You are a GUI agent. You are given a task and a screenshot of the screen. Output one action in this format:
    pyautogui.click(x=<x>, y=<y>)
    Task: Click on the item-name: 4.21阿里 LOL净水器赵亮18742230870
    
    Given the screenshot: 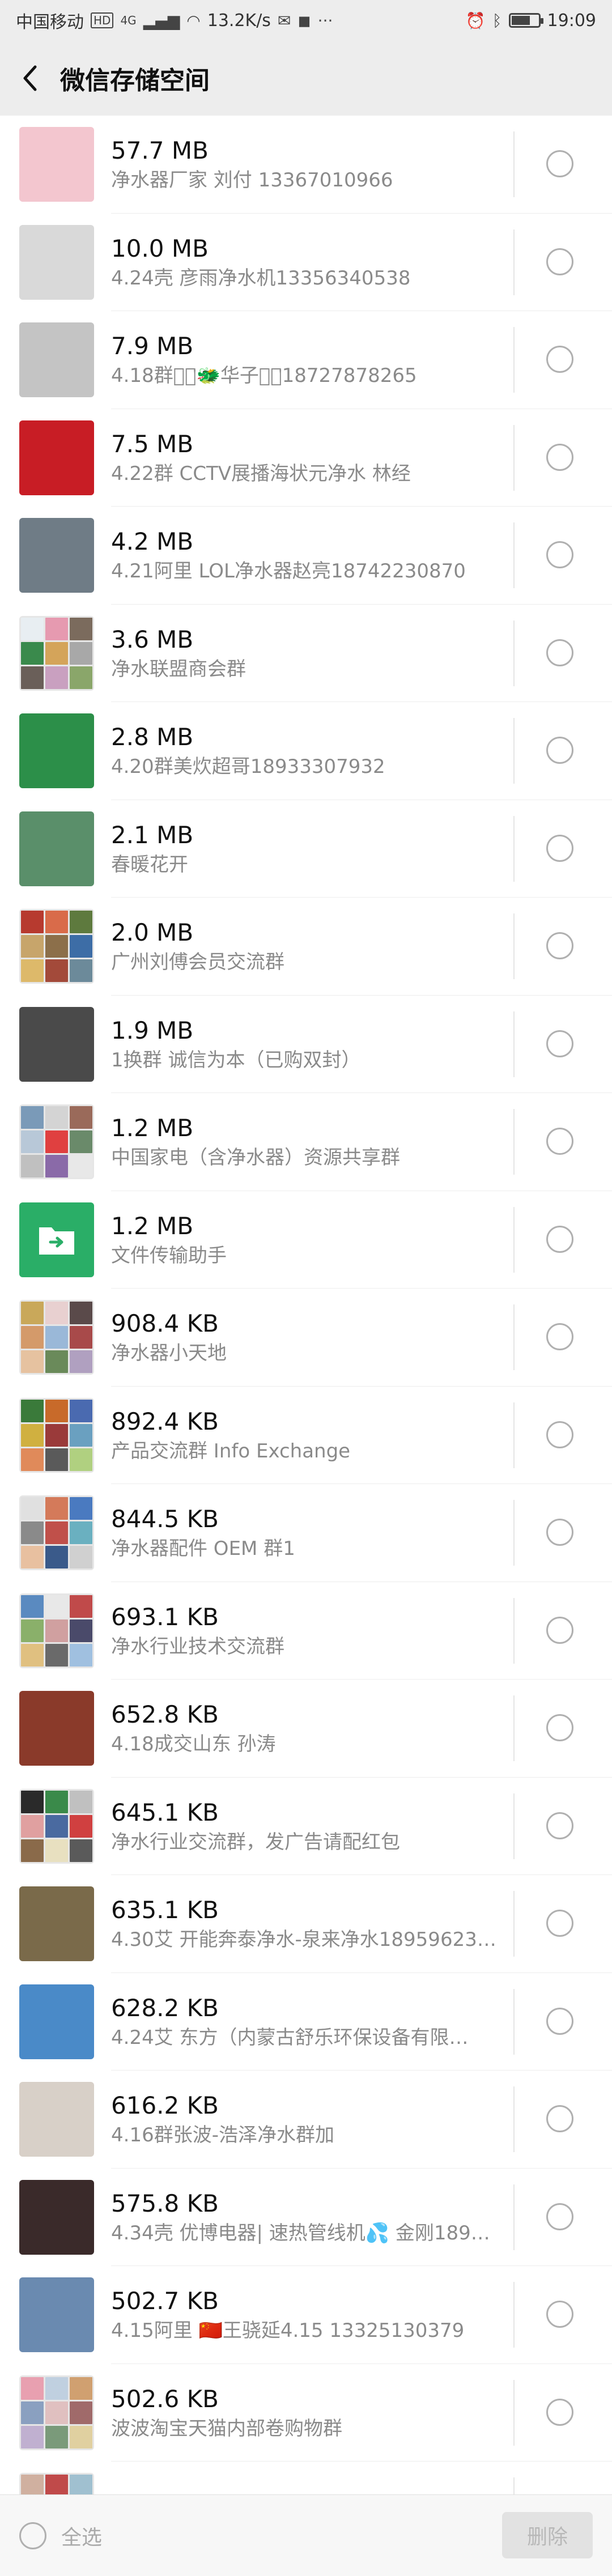 What is the action you would take?
    pyautogui.click(x=288, y=571)
    